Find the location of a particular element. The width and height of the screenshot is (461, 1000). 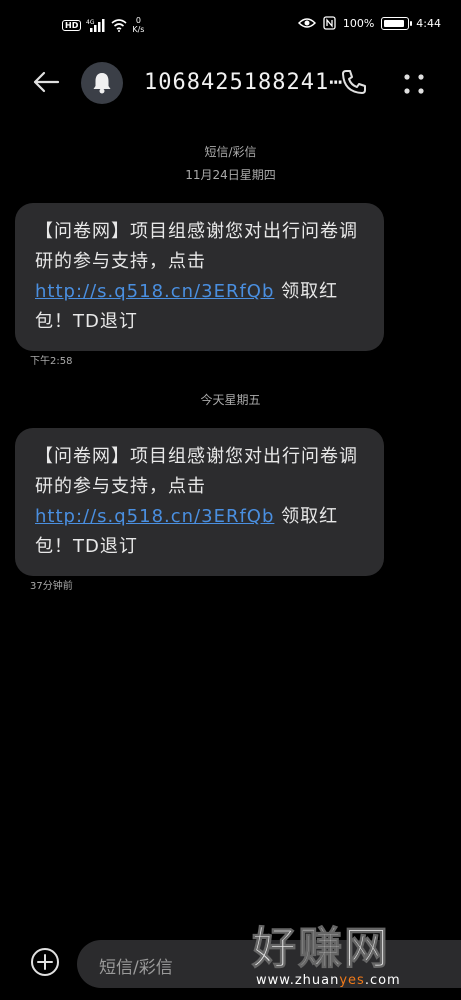

message-time: 下午2:58 is located at coordinates (51, 361).